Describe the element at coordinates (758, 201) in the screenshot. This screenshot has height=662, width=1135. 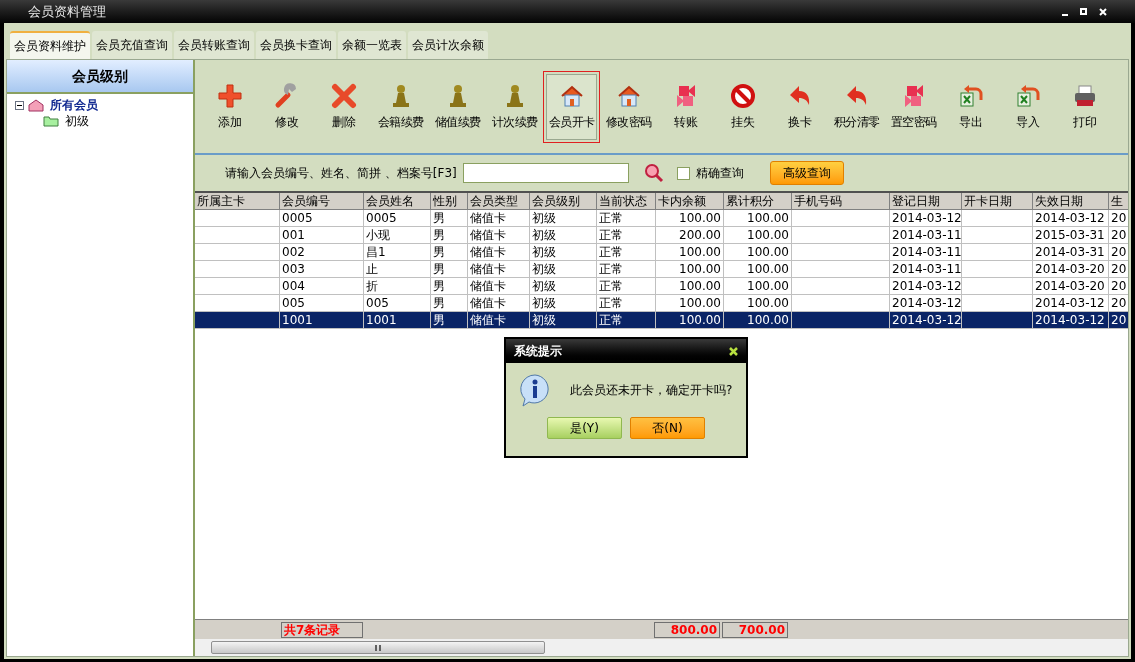
I see `column-header: 累计积分` at that location.